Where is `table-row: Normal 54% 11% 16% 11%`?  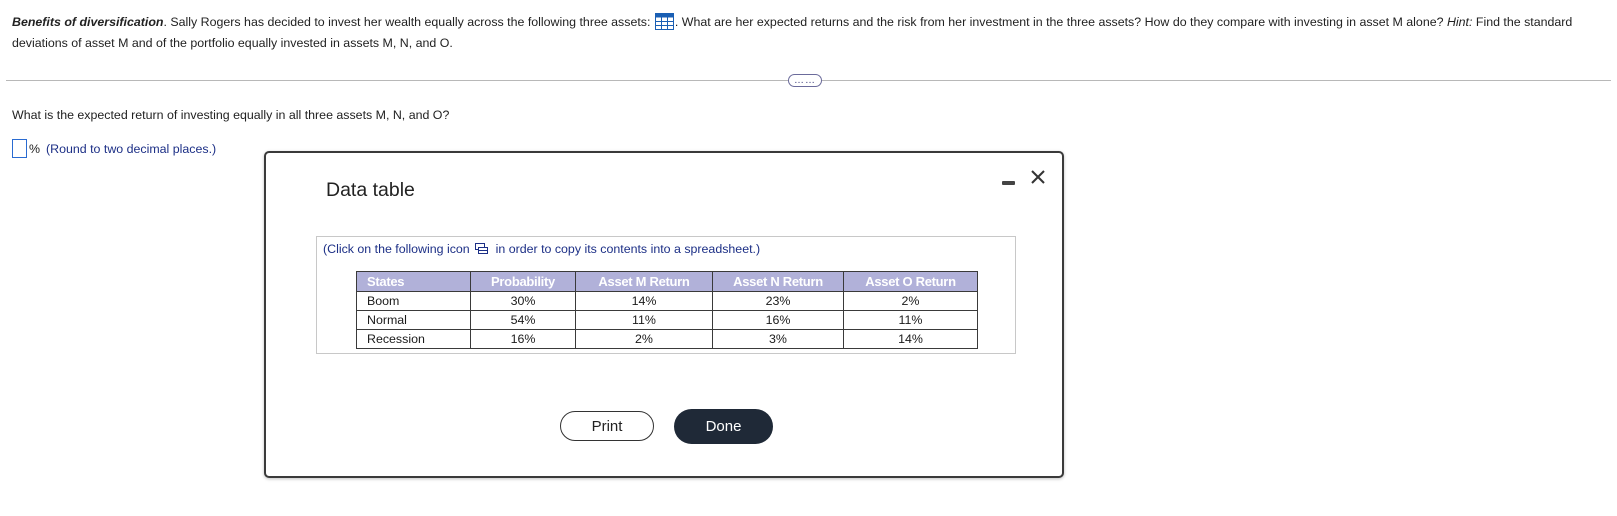 table-row: Normal 54% 11% 16% 11% is located at coordinates (667, 320).